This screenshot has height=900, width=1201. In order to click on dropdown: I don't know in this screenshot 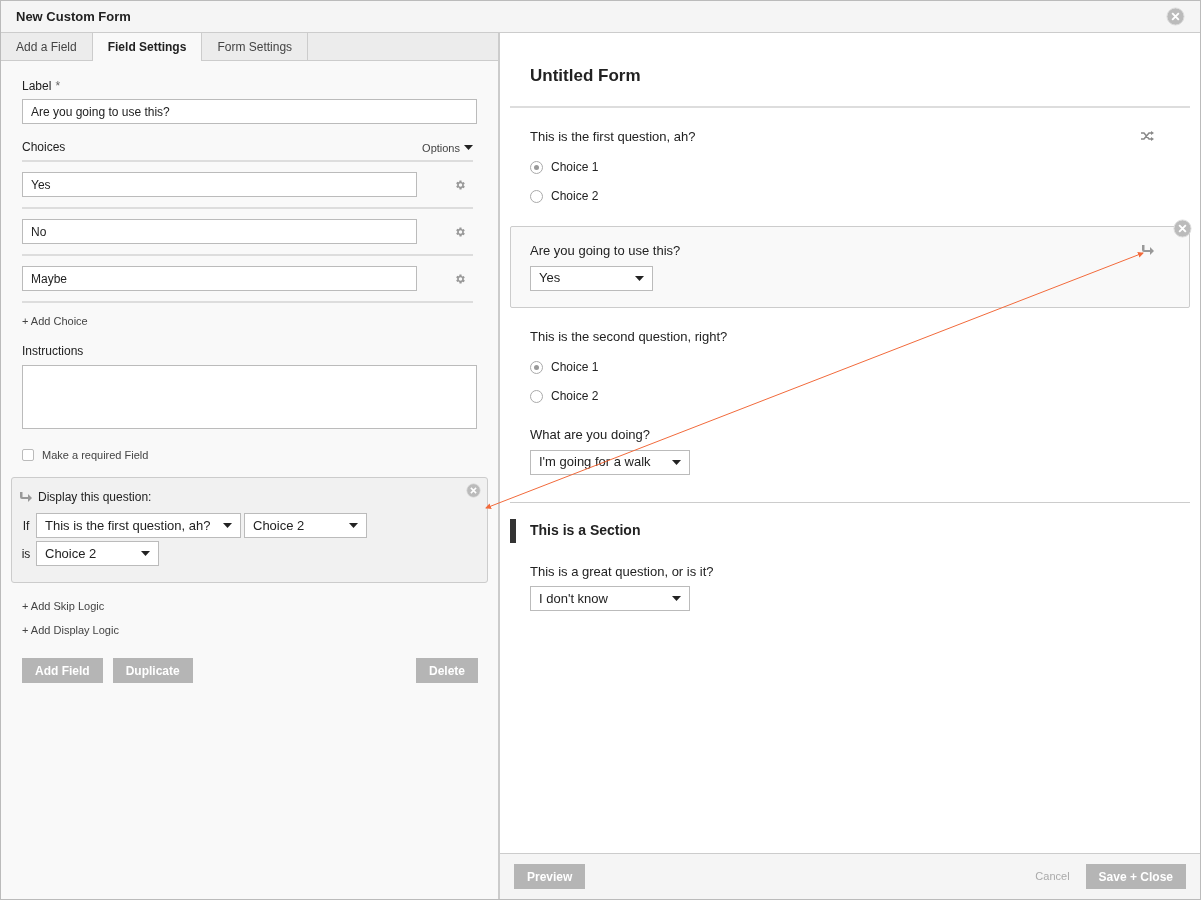, I will do `click(610, 598)`.